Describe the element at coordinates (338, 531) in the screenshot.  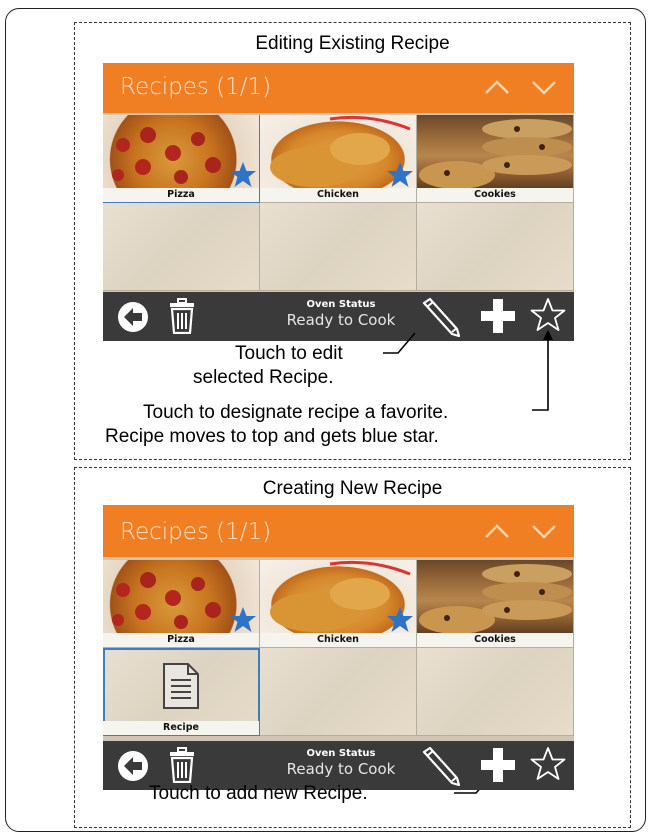
I see `screen-header: Recipes (1/1)` at that location.